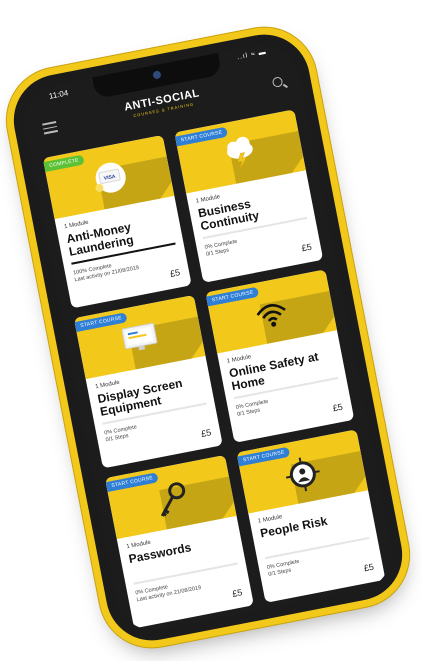 This screenshot has width=421, height=661. What do you see at coordinates (59, 94) in the screenshot?
I see `status-time: 11:04` at bounding box center [59, 94].